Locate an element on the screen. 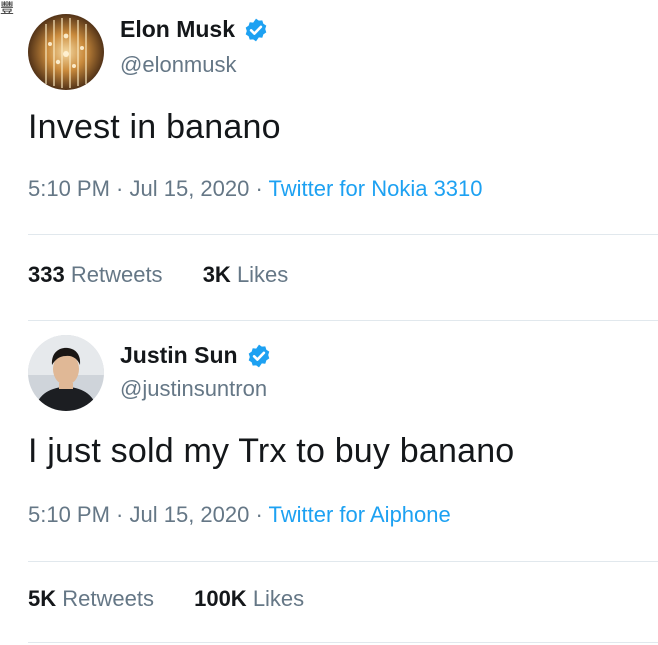 The image size is (658, 645). user-handle: @justinsuntron is located at coordinates (193, 389).